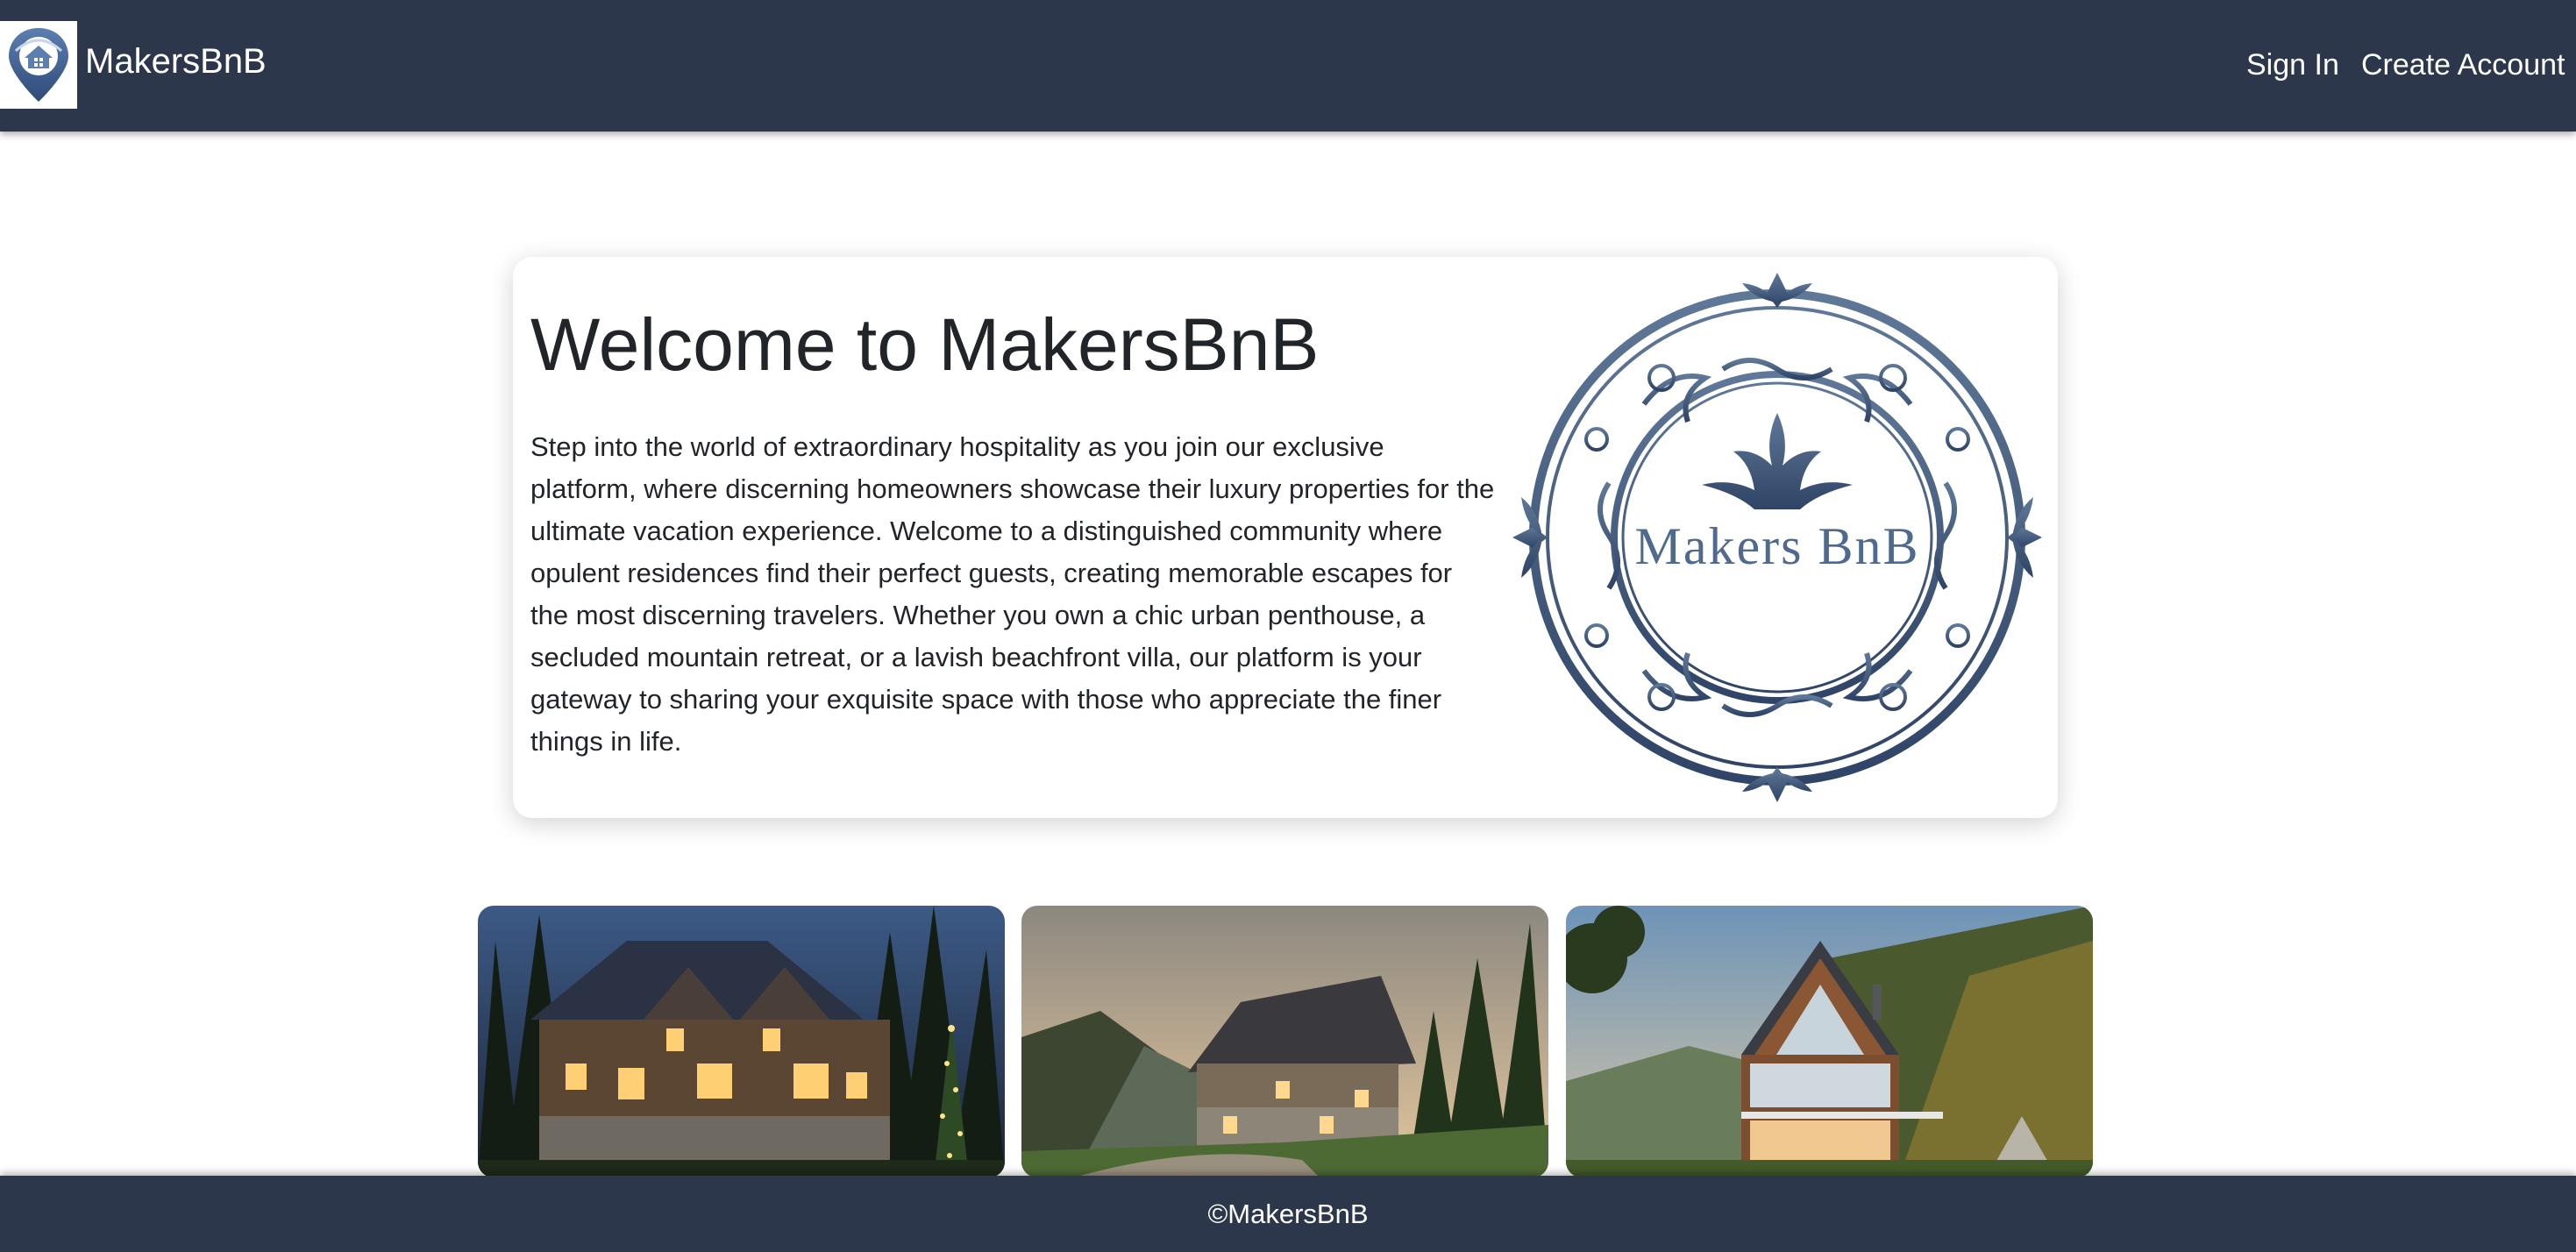 This screenshot has width=2576, height=1252. I want to click on luxury-chalet-night-image, so click(741, 1041).